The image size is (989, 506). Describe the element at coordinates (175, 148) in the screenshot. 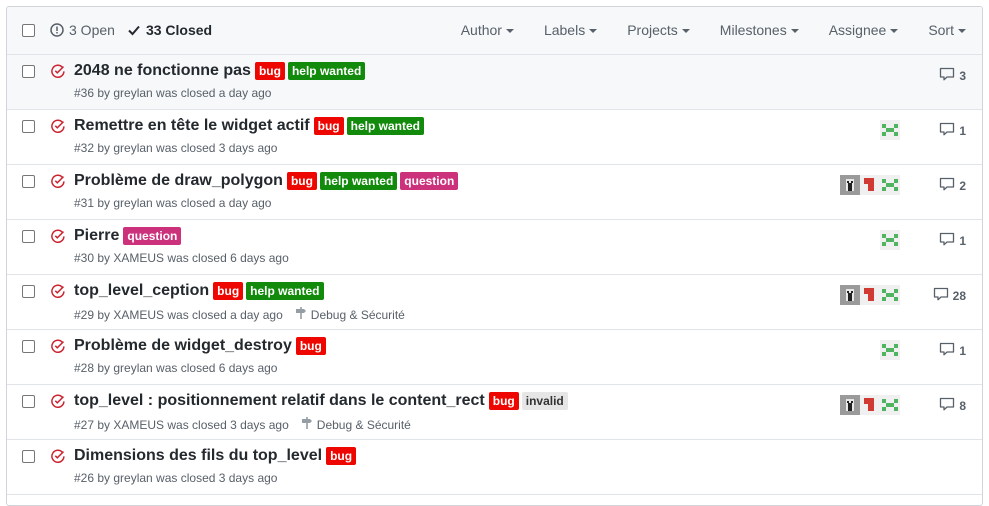

I see `issue-meta: #32 by greylan was closed 3 days ago` at that location.